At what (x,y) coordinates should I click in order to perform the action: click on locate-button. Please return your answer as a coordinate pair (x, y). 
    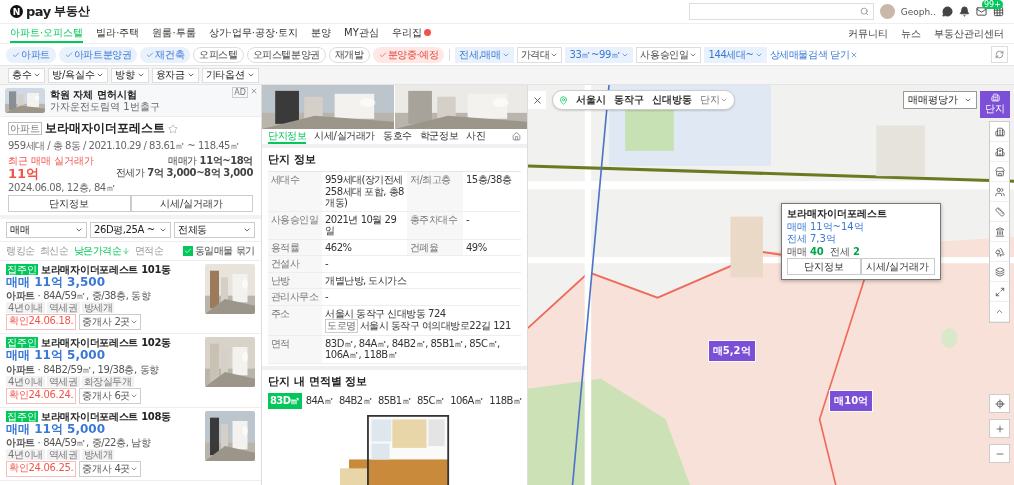
    Looking at the image, I should click on (999, 403).